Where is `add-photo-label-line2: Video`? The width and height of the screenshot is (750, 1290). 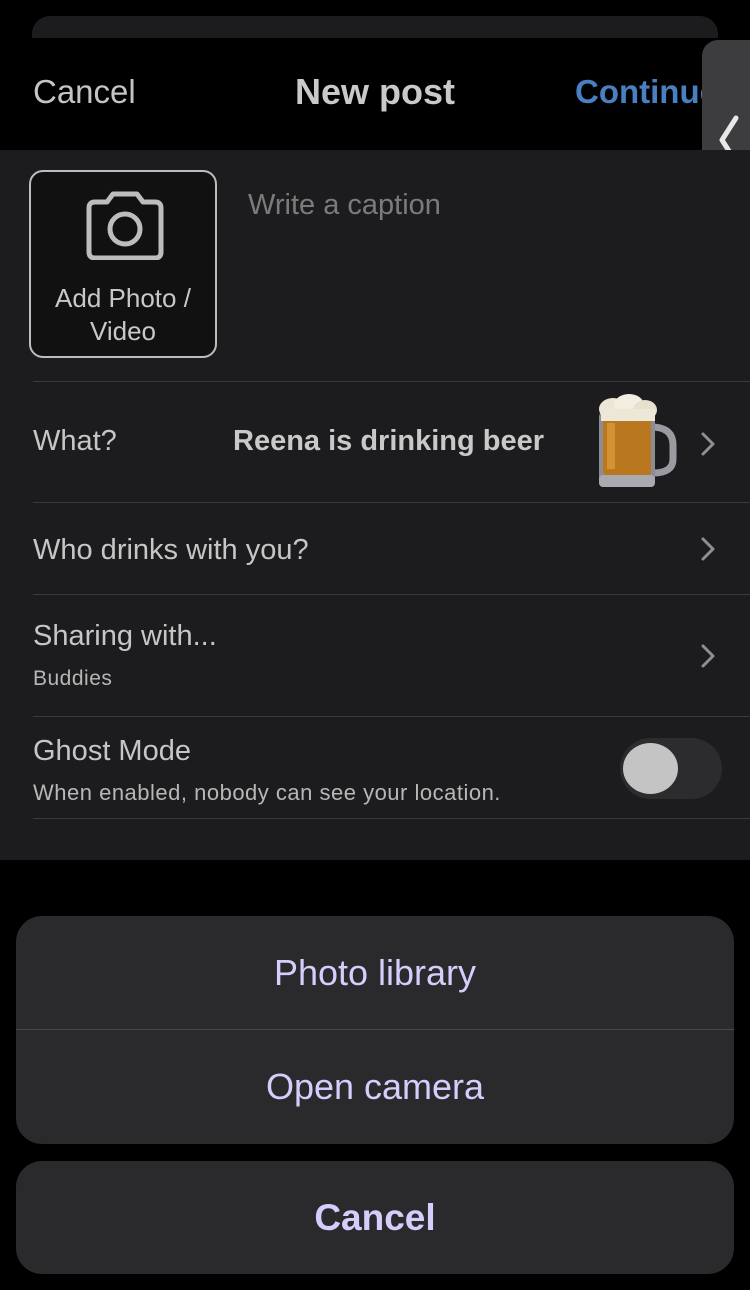 add-photo-label-line2: Video is located at coordinates (123, 331).